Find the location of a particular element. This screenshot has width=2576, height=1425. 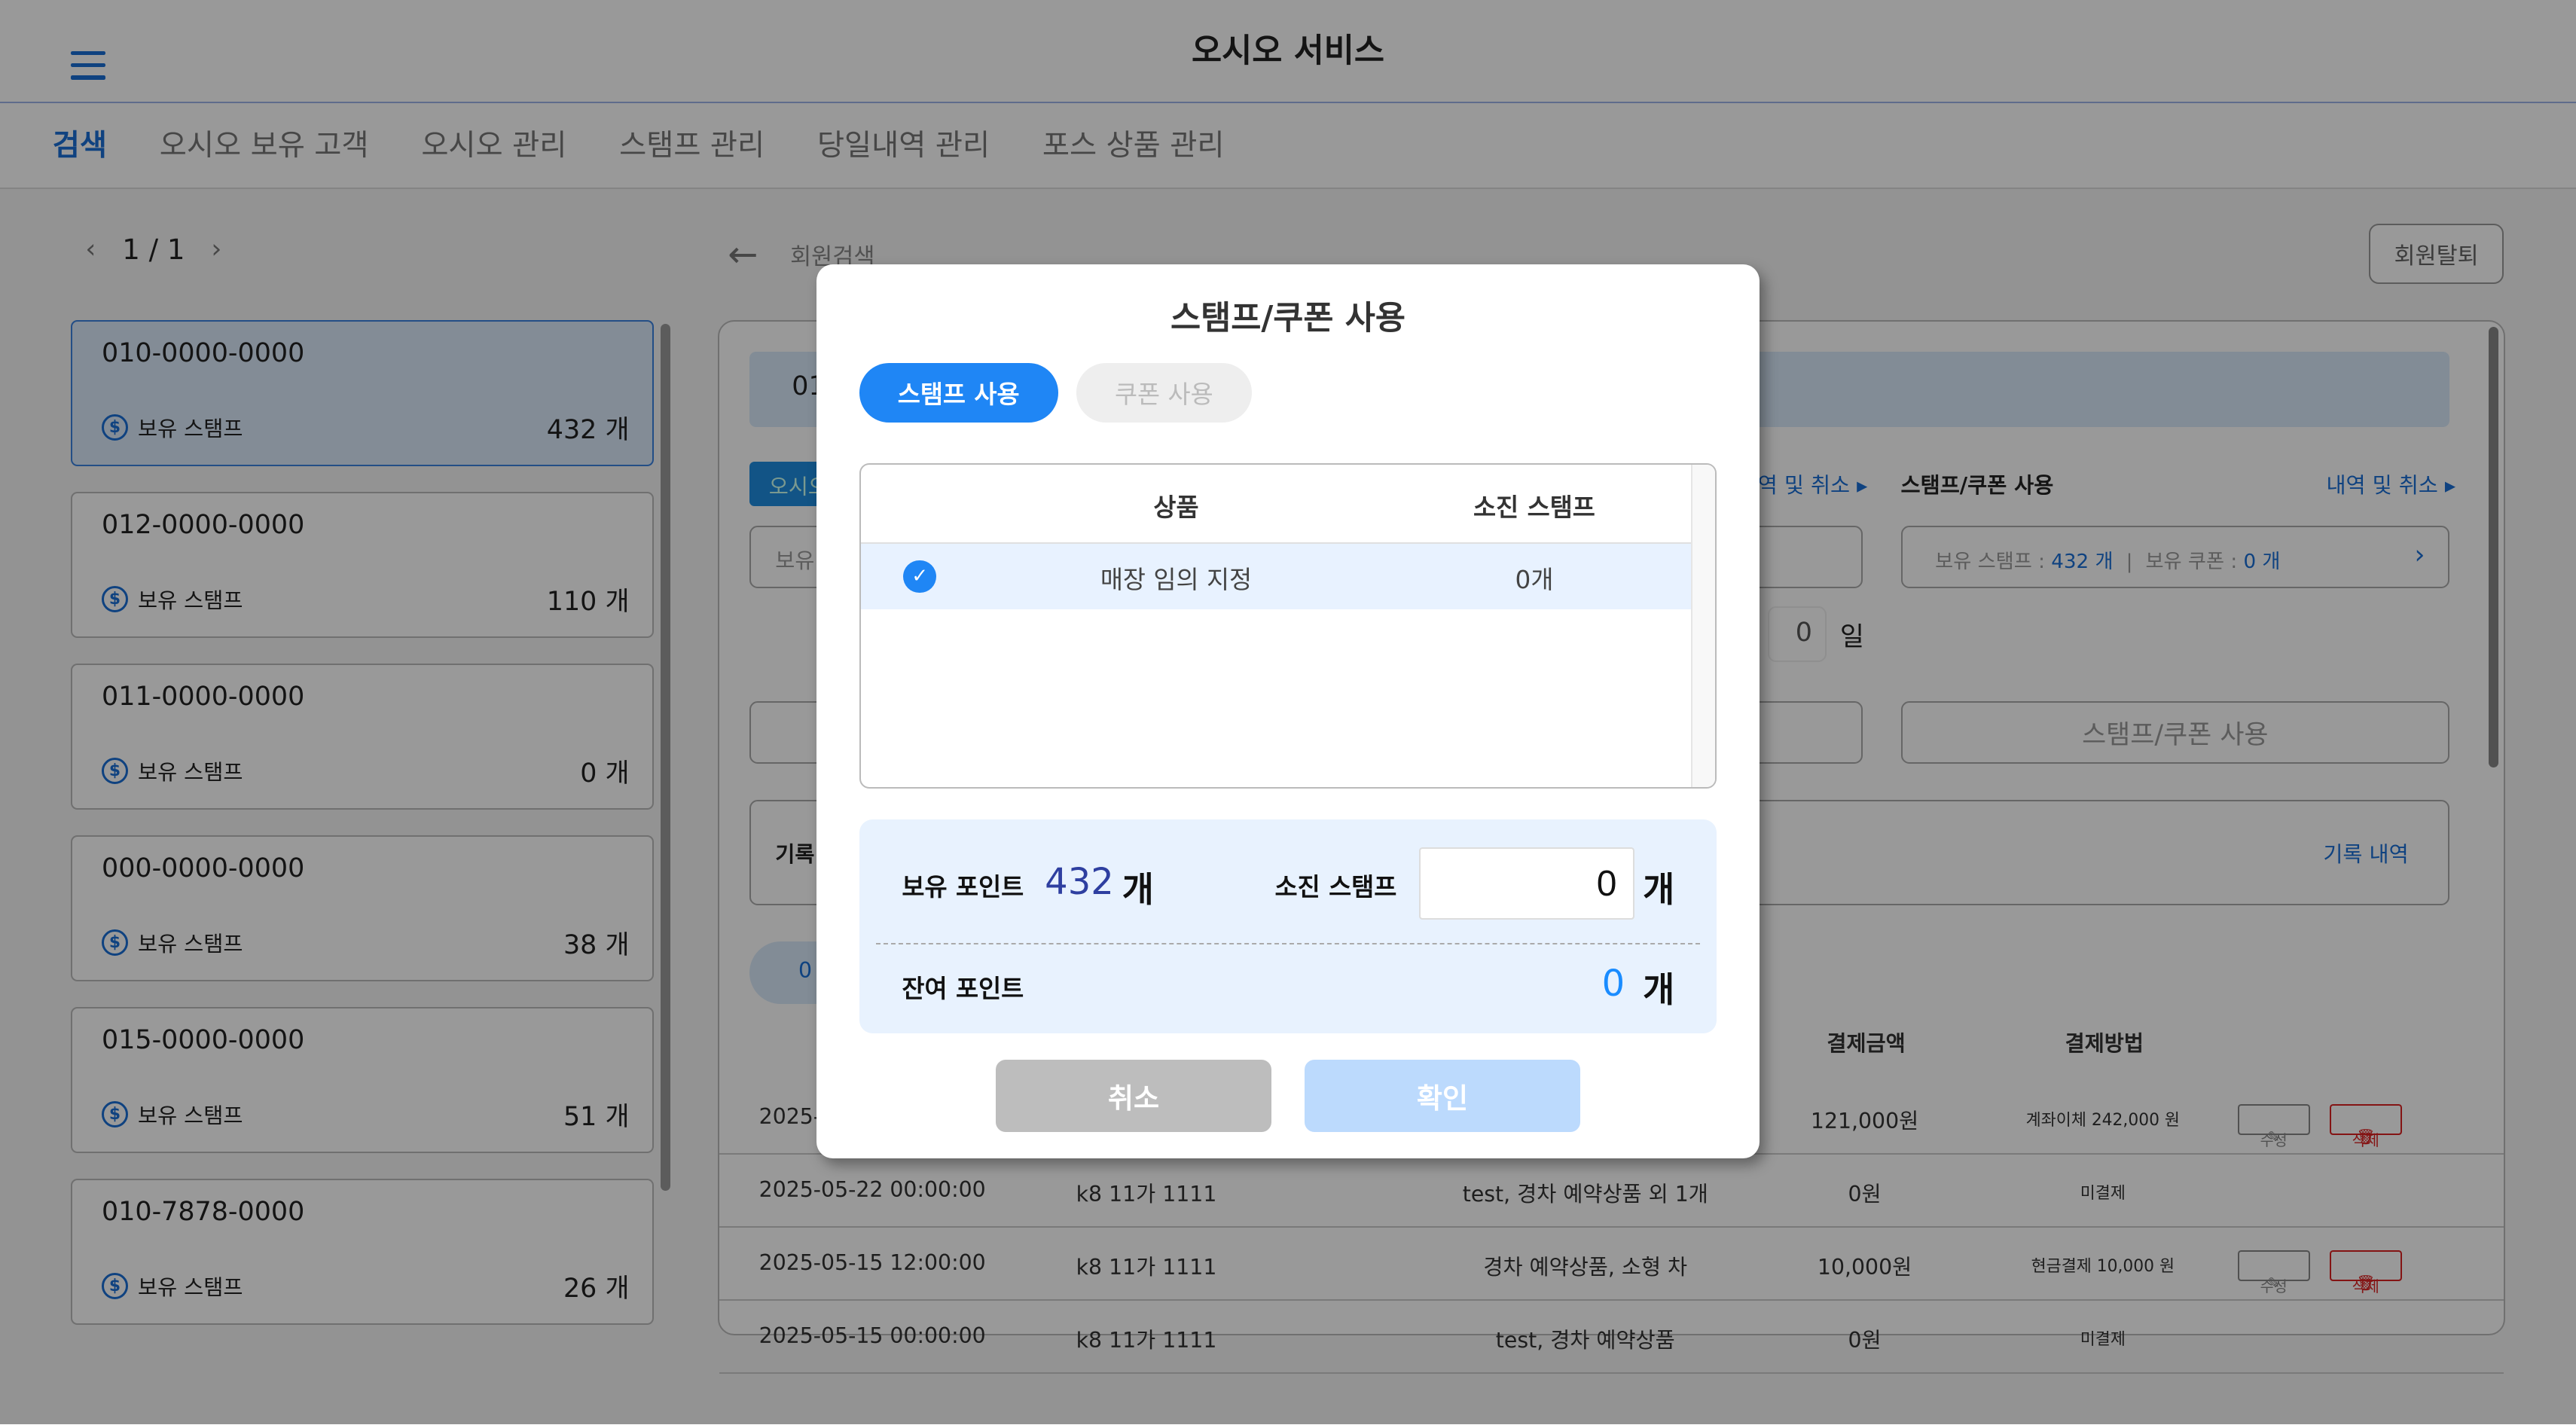

remain-points-label: 잔여 포인트 is located at coordinates (963, 989).